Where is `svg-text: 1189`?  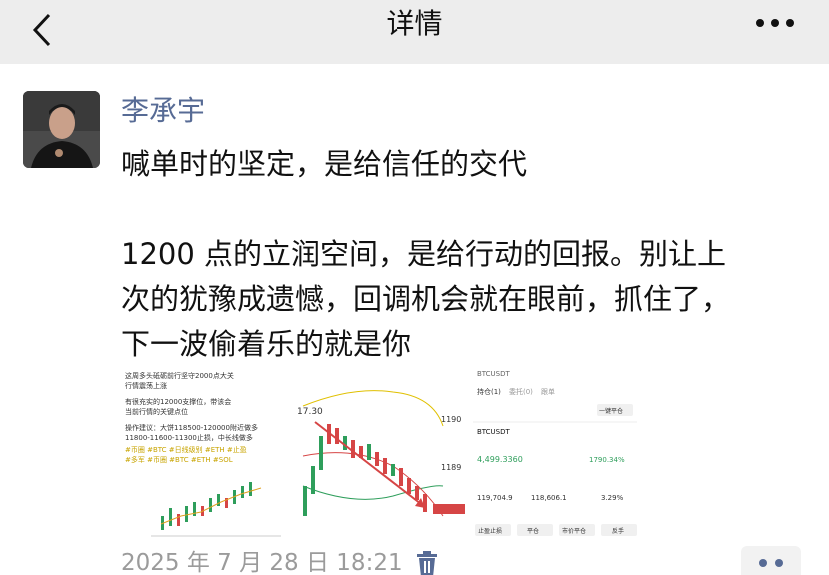
svg-text: 1189 is located at coordinates (451, 467).